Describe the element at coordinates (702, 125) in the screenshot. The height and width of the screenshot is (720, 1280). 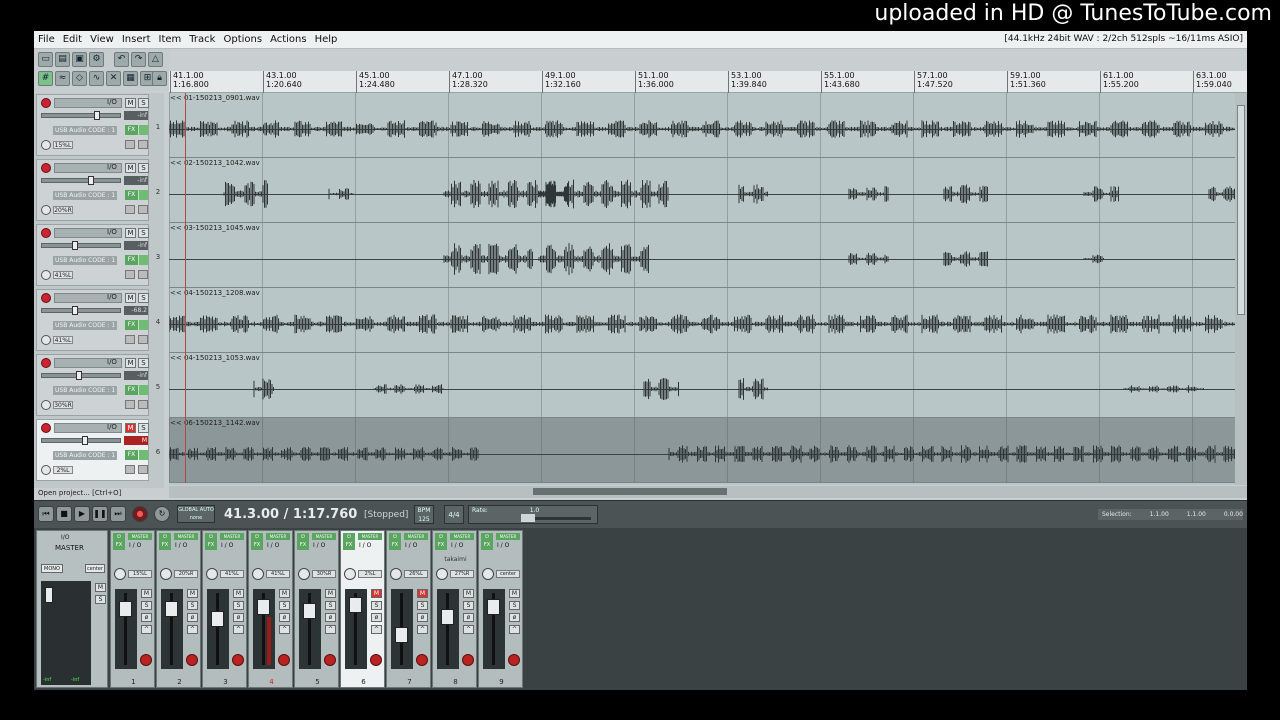
I see `track-lane: << 01-150213_0901.wav` at that location.